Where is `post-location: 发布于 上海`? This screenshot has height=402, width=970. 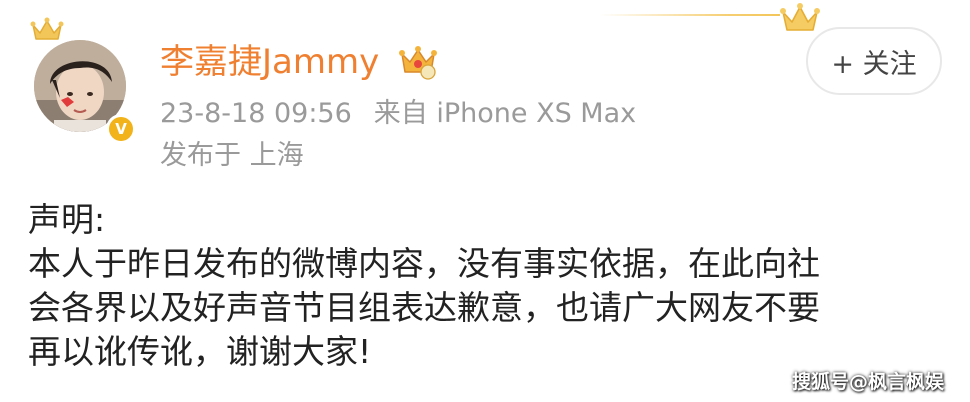 post-location: 发布于 上海 is located at coordinates (232, 155).